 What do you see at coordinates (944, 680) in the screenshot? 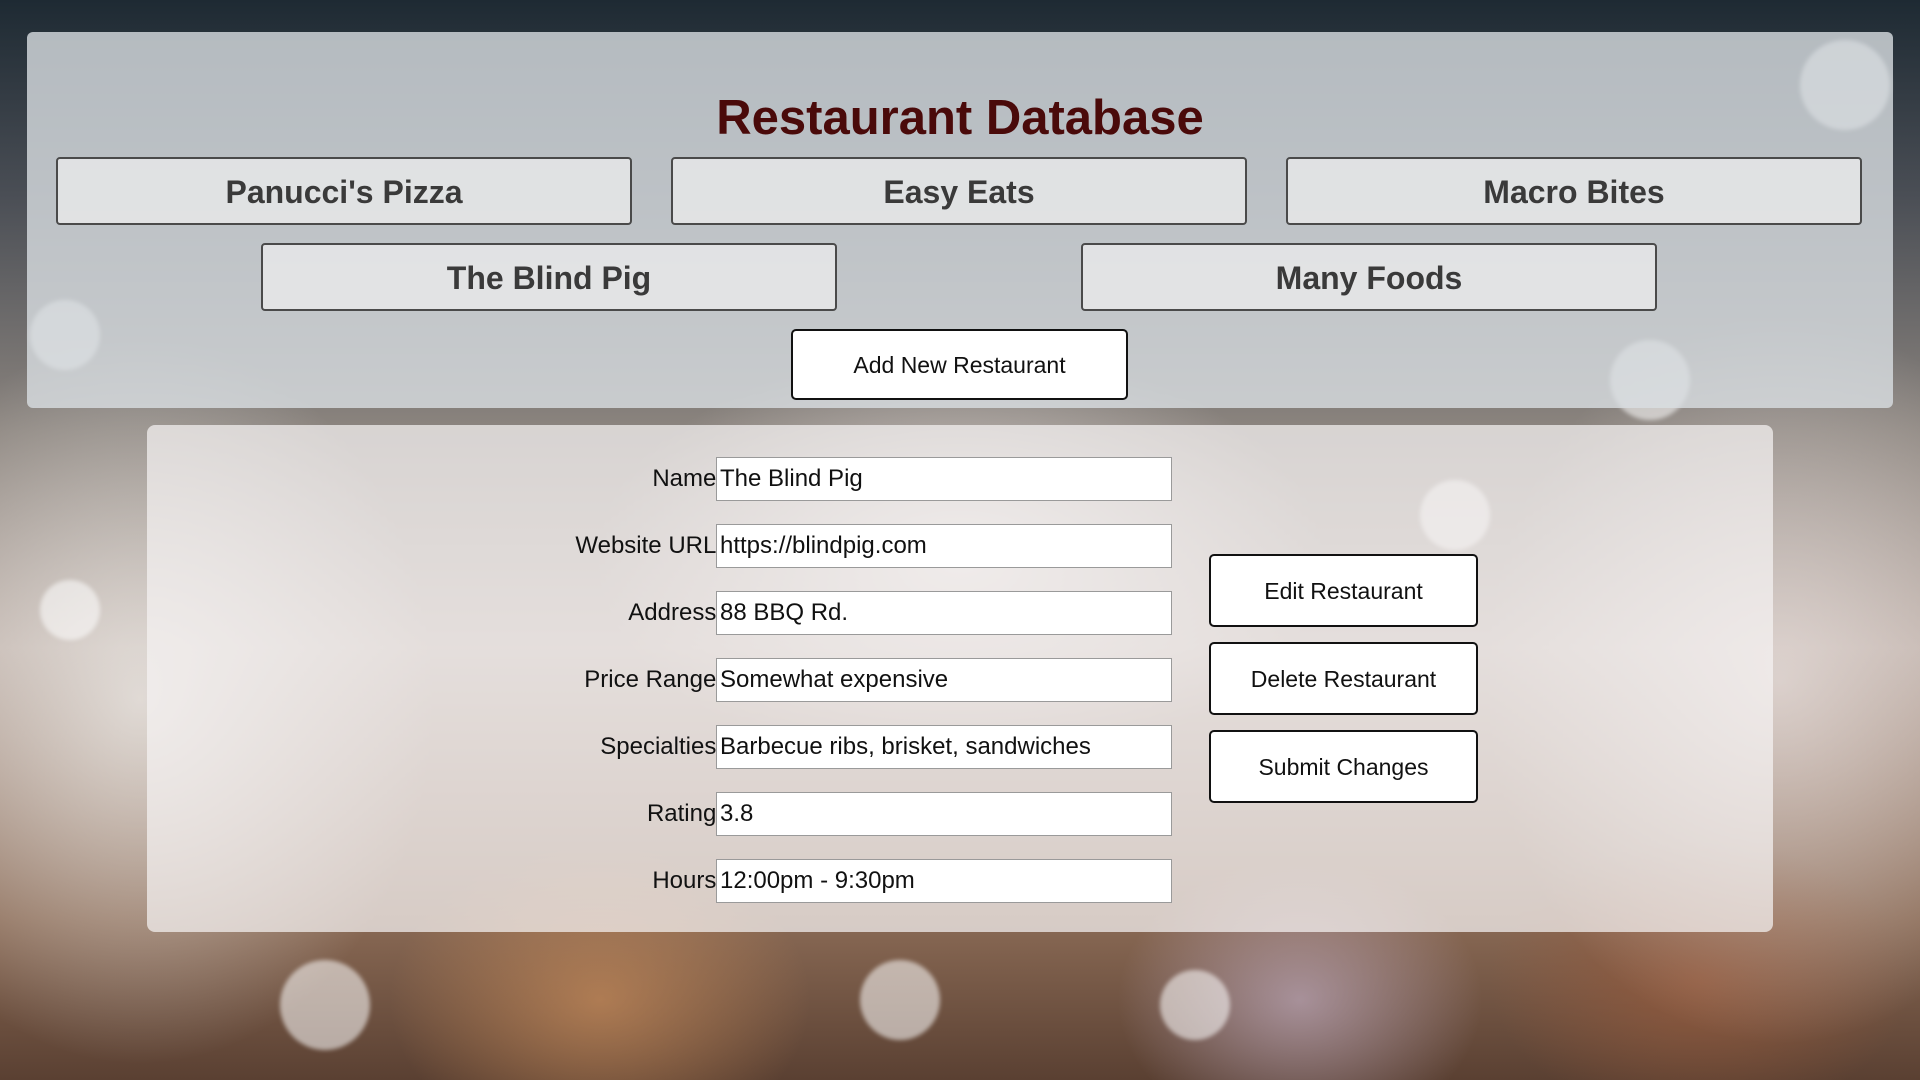
I see `price-range-input` at bounding box center [944, 680].